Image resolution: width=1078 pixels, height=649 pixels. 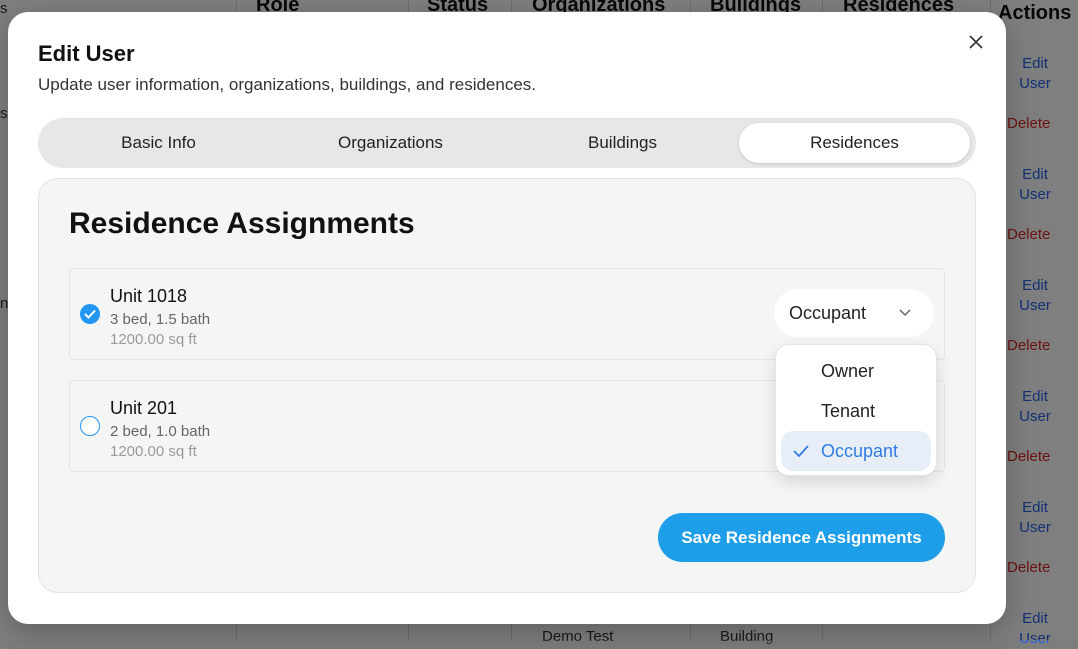 I want to click on role-option-owner: Owner, so click(x=856, y=371).